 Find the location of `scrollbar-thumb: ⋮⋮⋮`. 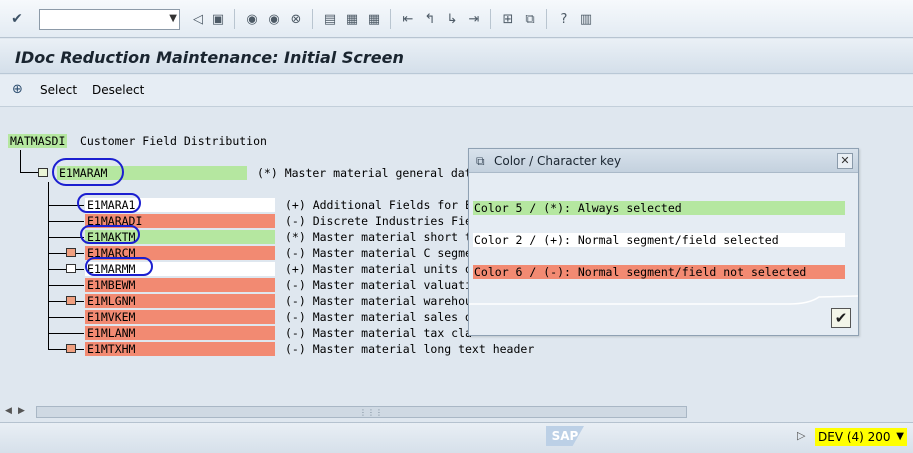

scrollbar-thumb: ⋮⋮⋮ is located at coordinates (361, 412).